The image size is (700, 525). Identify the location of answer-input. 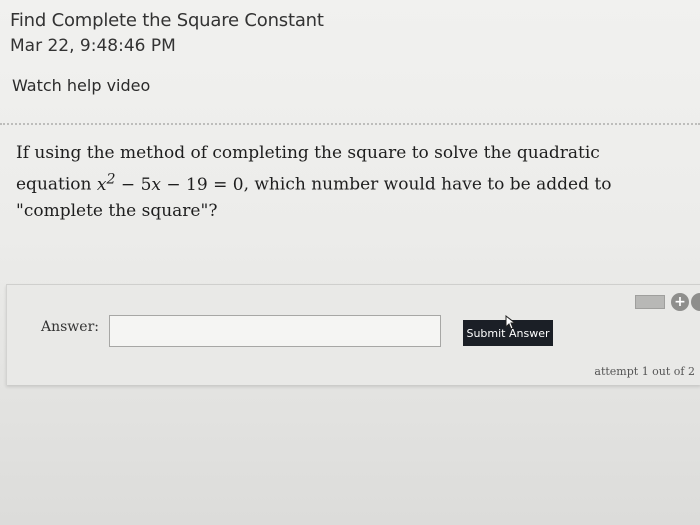
(275, 331).